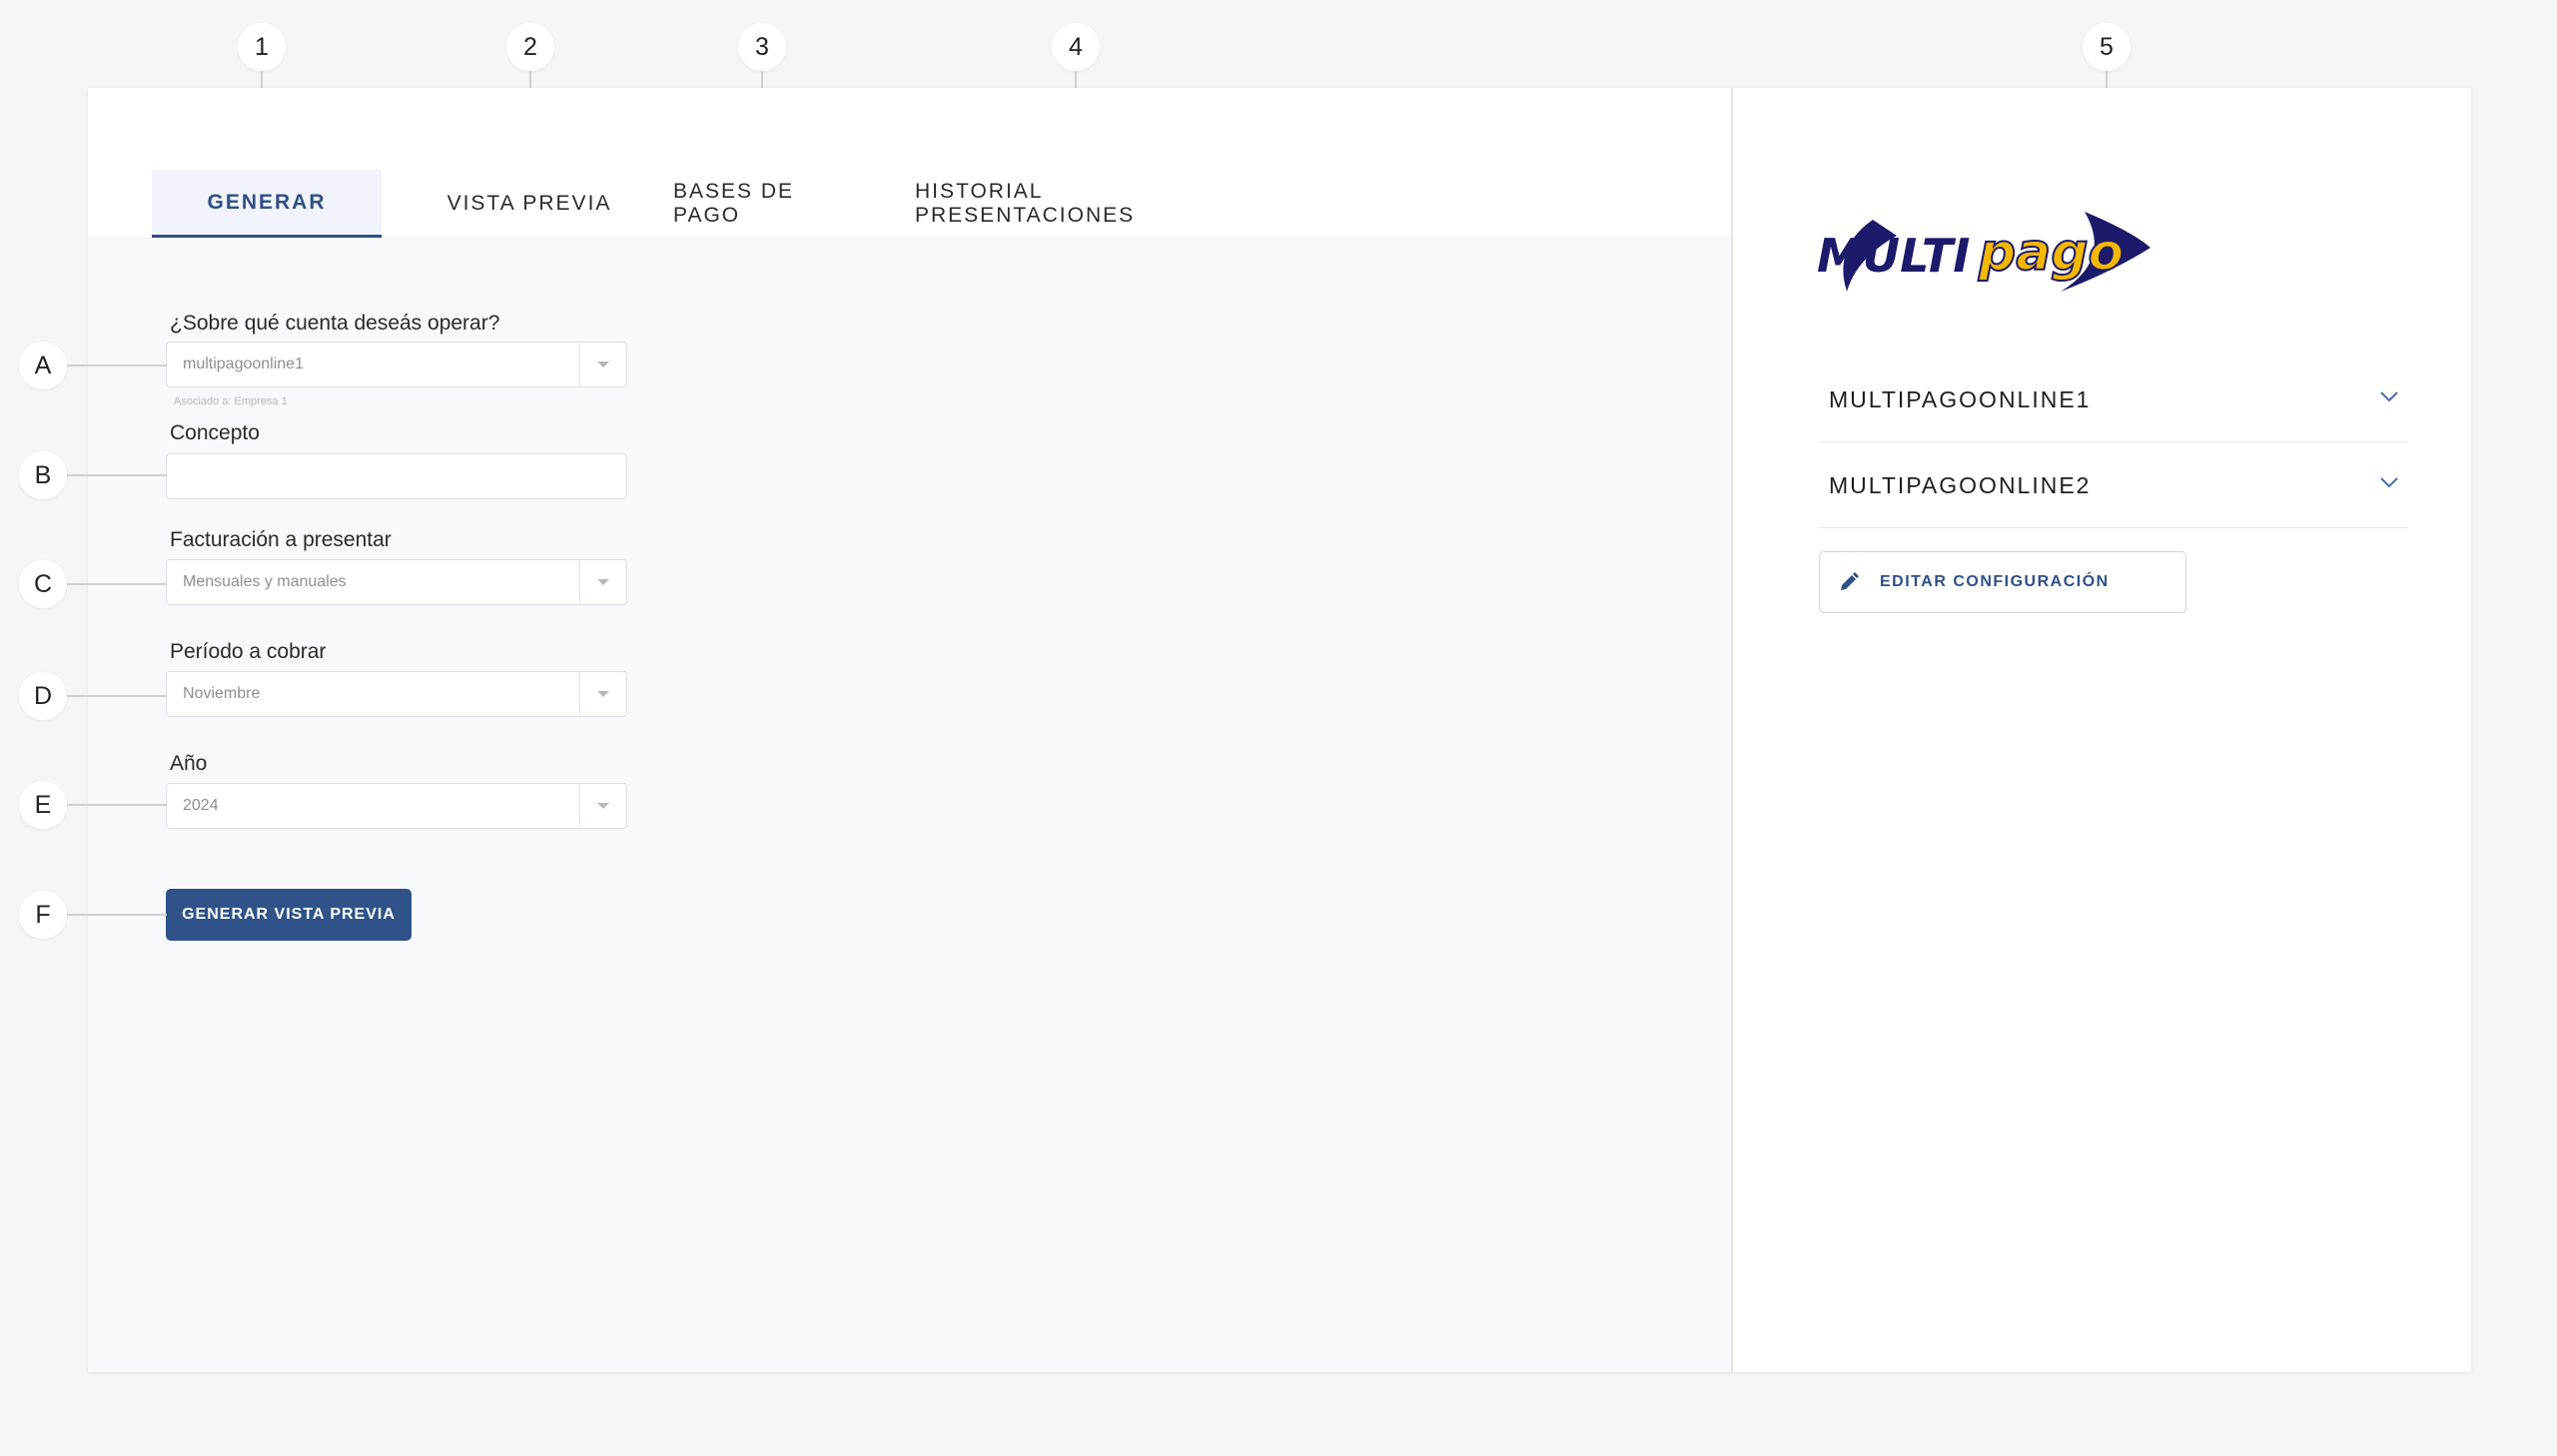  What do you see at coordinates (222, 693) in the screenshot?
I see `period-select-value: Noviembre` at bounding box center [222, 693].